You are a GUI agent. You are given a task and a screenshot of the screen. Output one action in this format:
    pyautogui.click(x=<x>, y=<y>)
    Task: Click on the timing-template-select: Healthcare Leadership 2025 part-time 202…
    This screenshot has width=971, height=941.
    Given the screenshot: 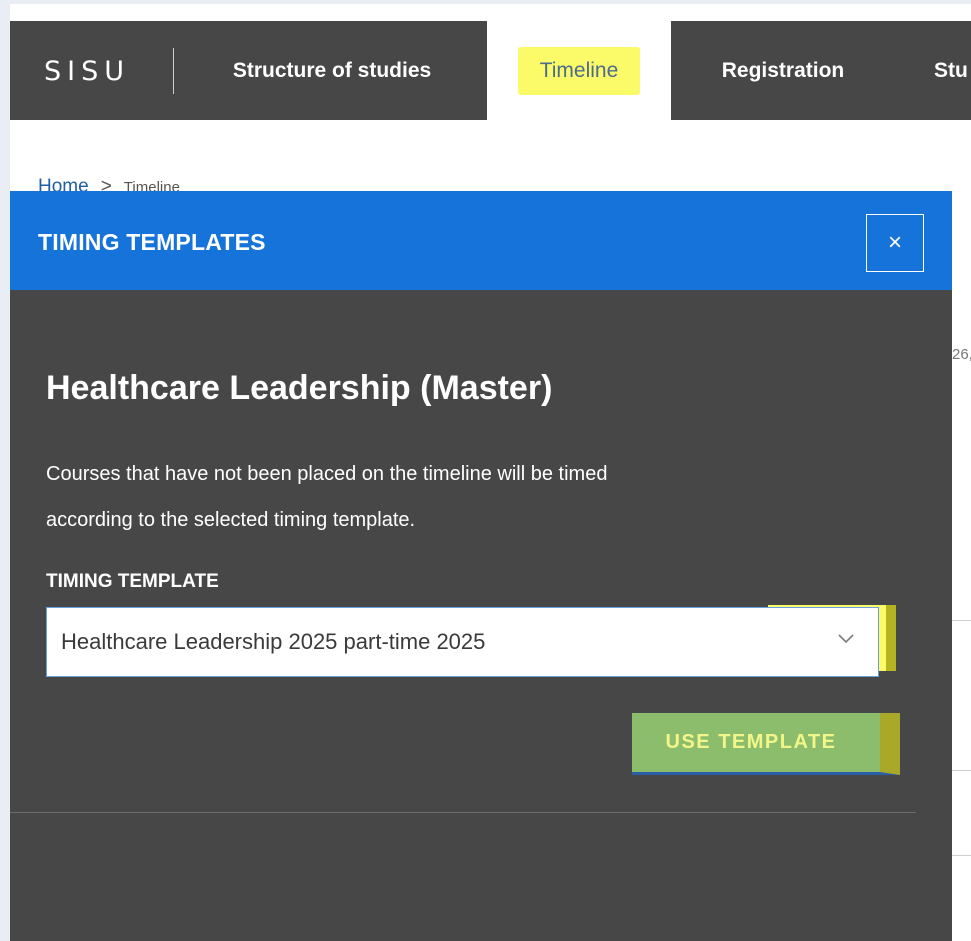 What is the action you would take?
    pyautogui.click(x=462, y=642)
    